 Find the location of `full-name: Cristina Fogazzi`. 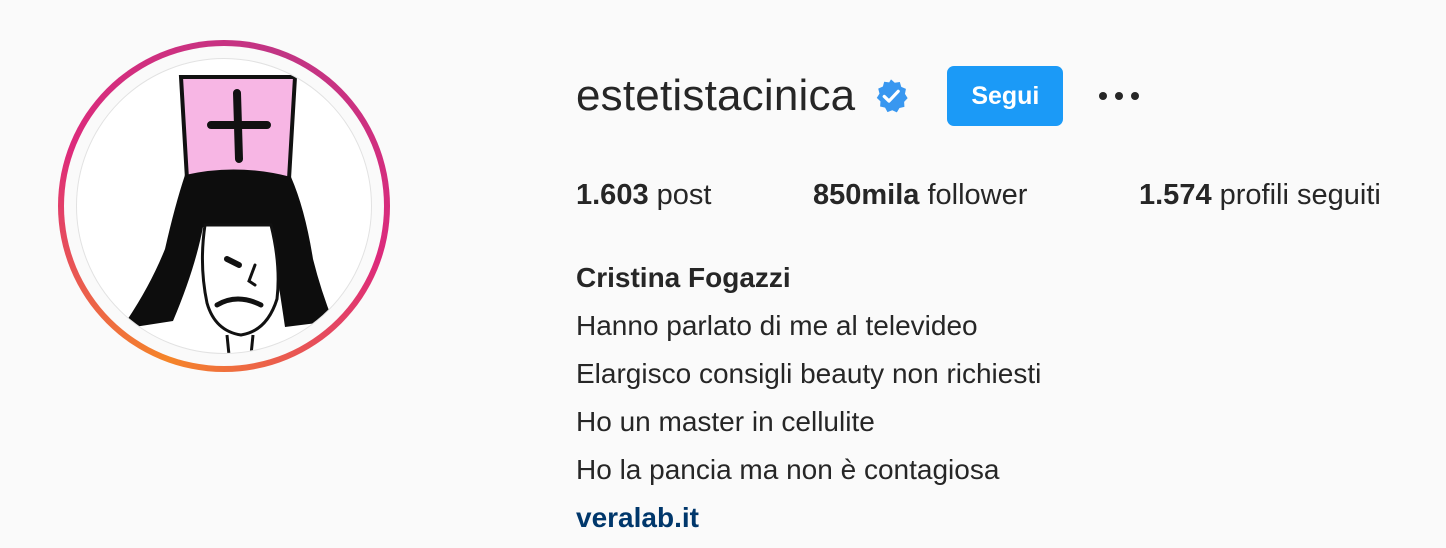

full-name: Cristina Fogazzi is located at coordinates (683, 277).